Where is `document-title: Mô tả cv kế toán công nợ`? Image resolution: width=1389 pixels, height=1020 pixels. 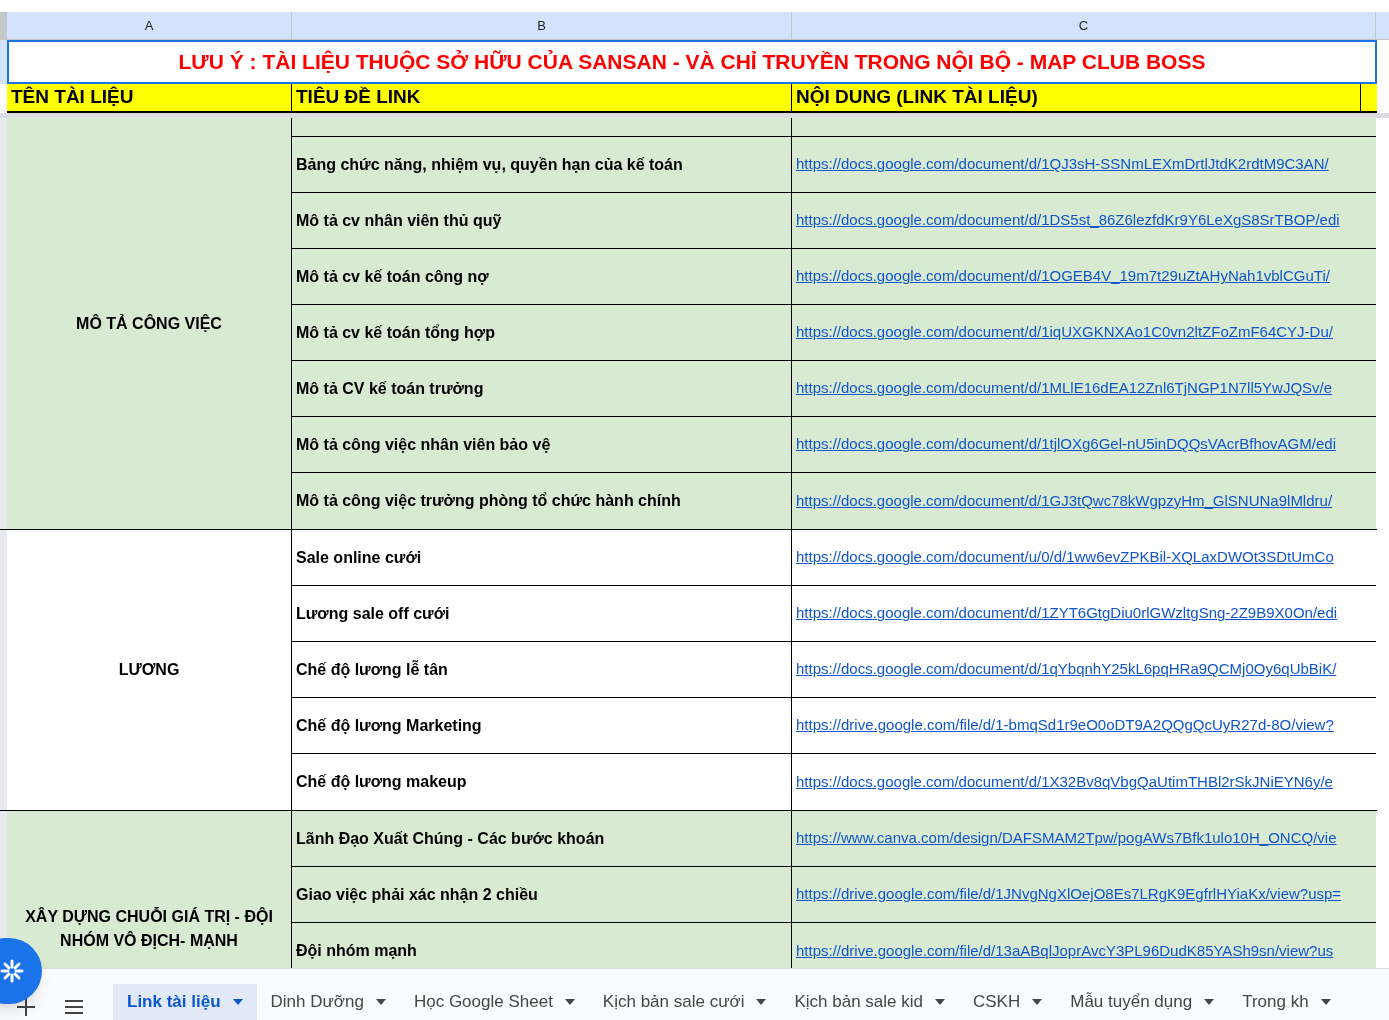
document-title: Mô tả cv kế toán công nợ is located at coordinates (392, 276).